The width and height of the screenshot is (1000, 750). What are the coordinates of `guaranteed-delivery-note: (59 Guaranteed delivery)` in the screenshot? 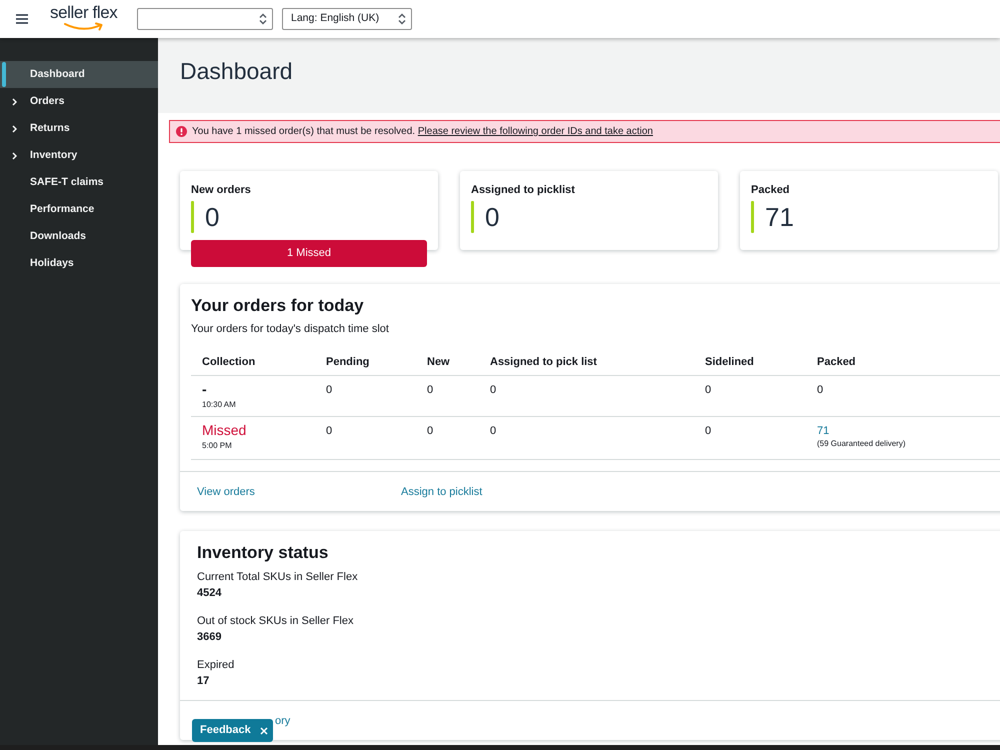 It's located at (861, 444).